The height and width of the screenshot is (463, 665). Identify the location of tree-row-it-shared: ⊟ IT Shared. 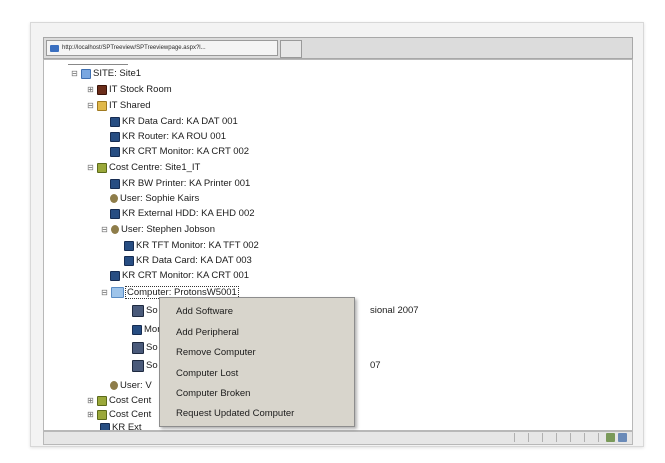
(118, 105).